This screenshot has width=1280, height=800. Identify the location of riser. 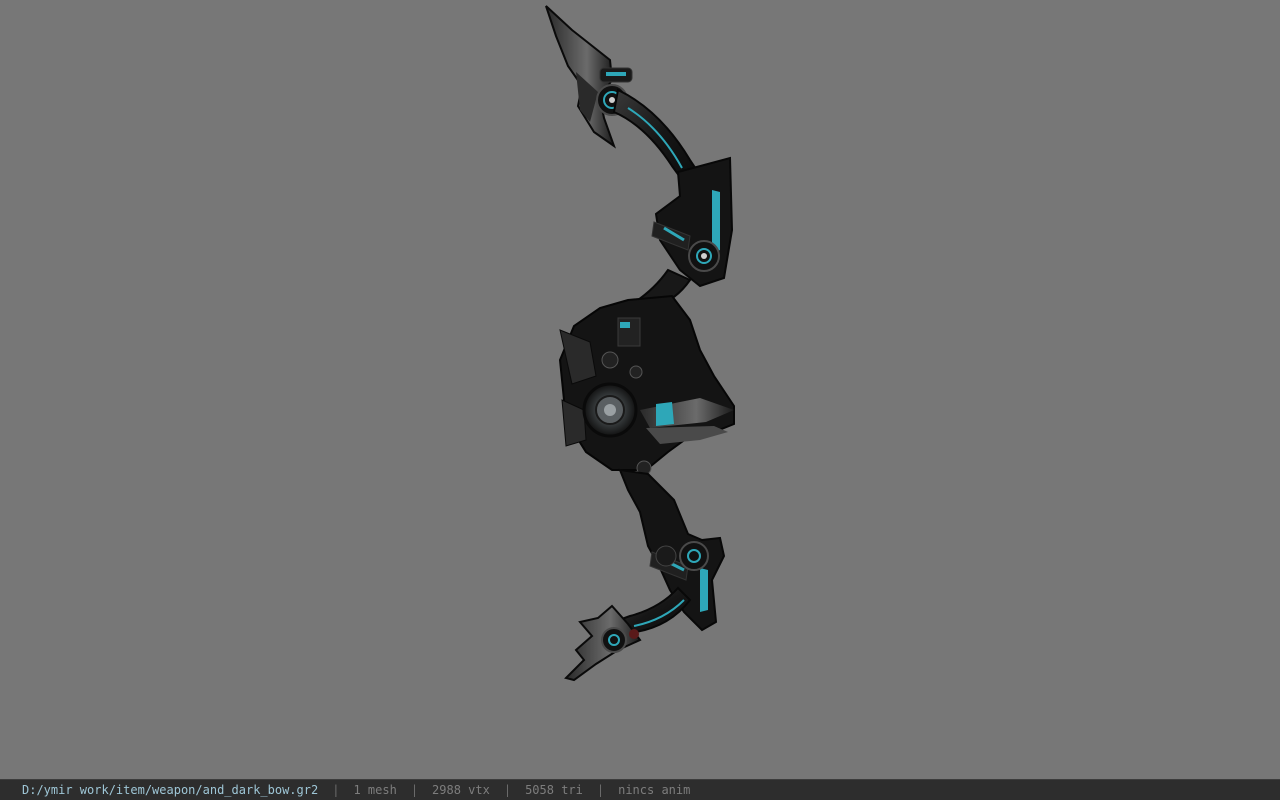
(646, 385).